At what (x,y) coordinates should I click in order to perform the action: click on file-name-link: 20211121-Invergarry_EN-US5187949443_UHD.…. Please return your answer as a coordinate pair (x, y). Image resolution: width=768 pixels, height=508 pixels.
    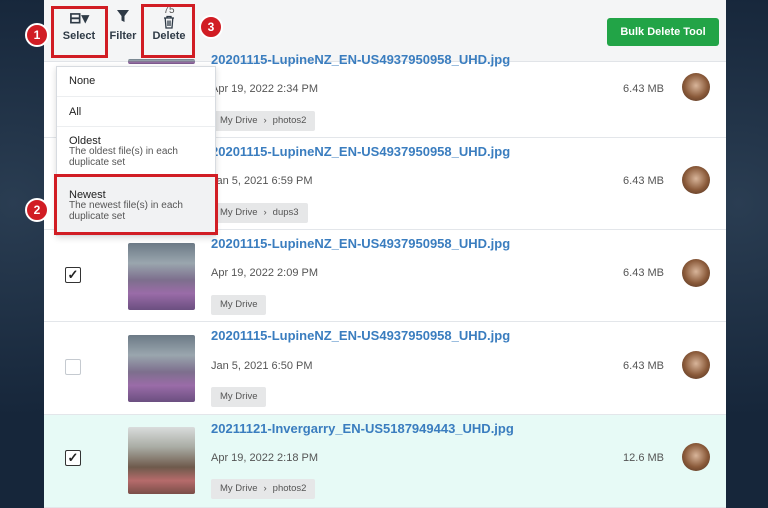
    Looking at the image, I should click on (362, 428).